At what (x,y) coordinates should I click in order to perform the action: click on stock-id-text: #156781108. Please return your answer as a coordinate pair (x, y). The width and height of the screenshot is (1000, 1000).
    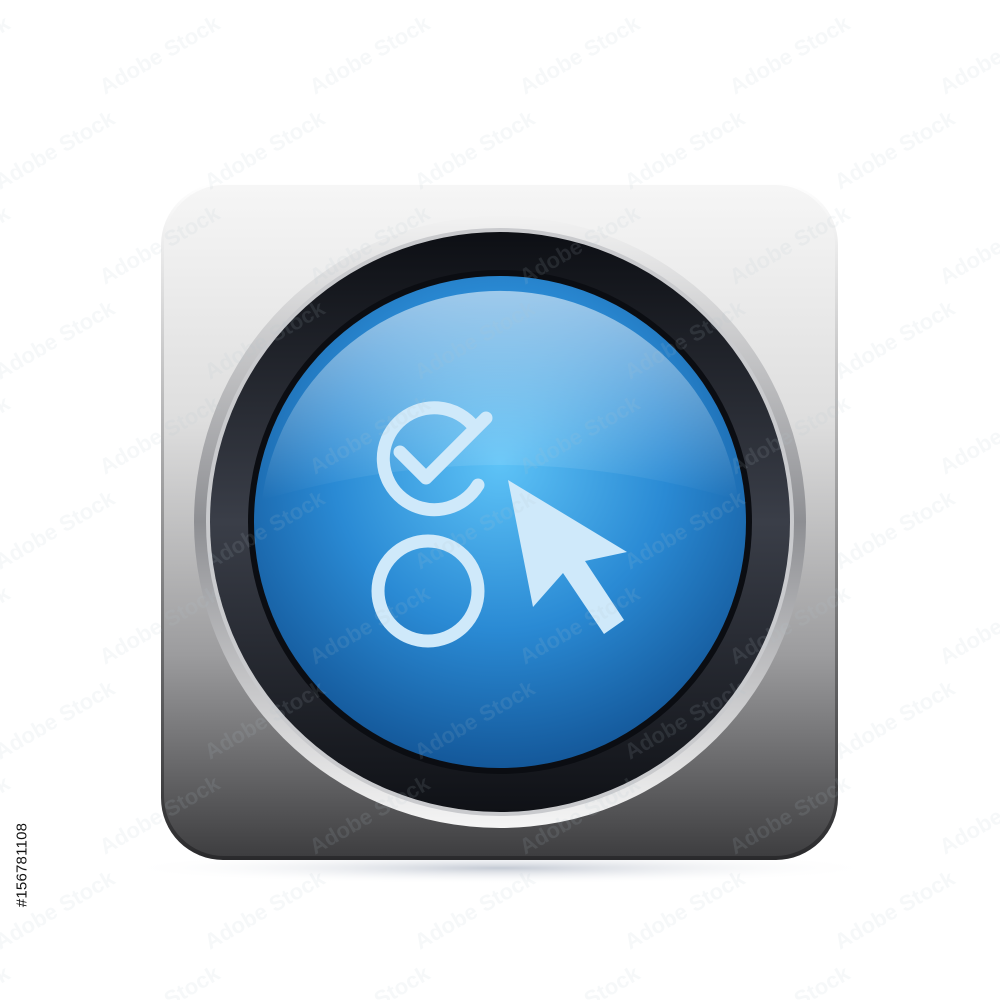
    Looking at the image, I should click on (22, 865).